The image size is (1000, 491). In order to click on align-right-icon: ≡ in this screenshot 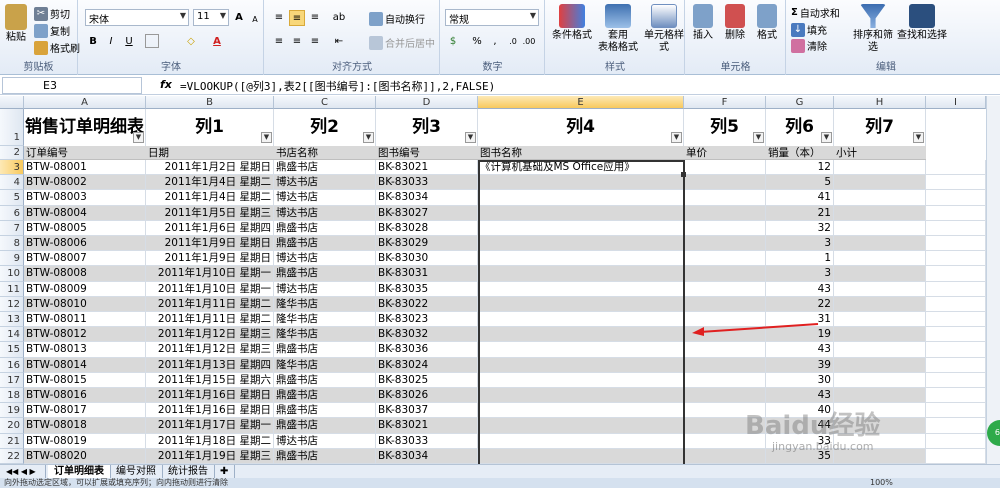, I will do `click(315, 42)`.